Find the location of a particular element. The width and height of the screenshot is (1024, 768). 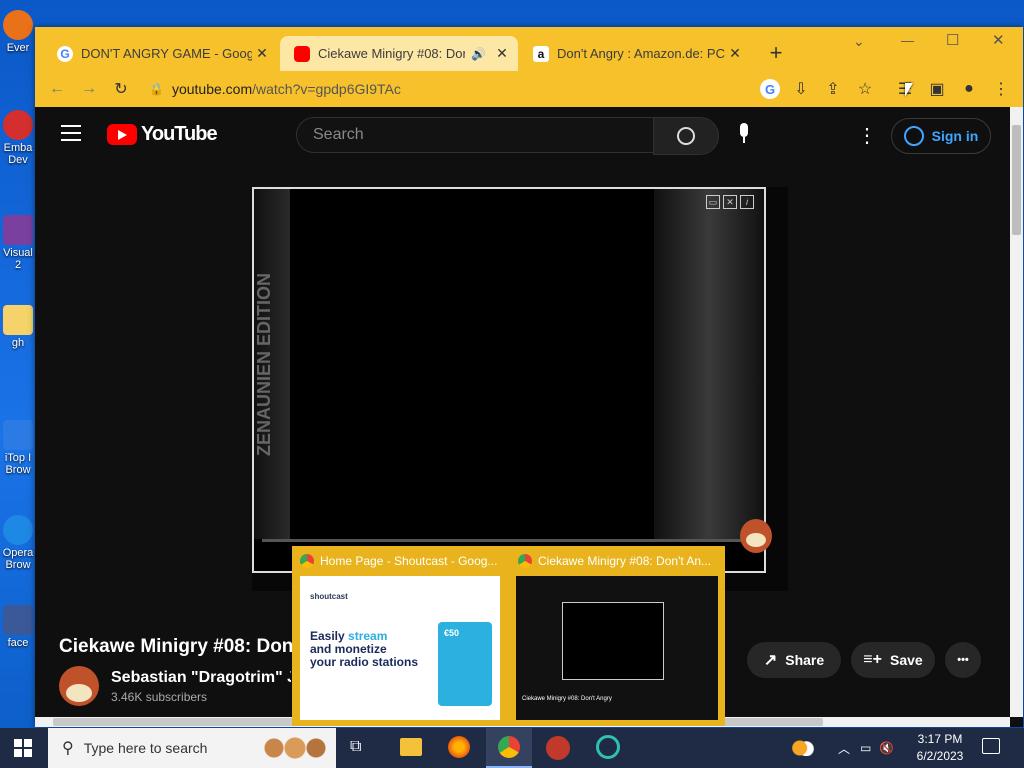

close-window-button: ✕ is located at coordinates (998, 40).